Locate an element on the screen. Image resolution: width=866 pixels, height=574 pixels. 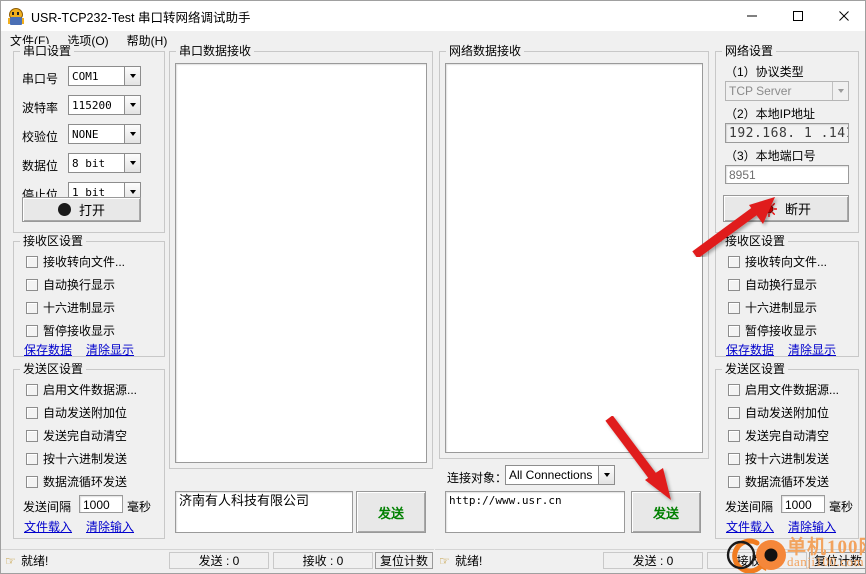
cb-label: 按十六进制发送 is located at coordinates (85, 459).